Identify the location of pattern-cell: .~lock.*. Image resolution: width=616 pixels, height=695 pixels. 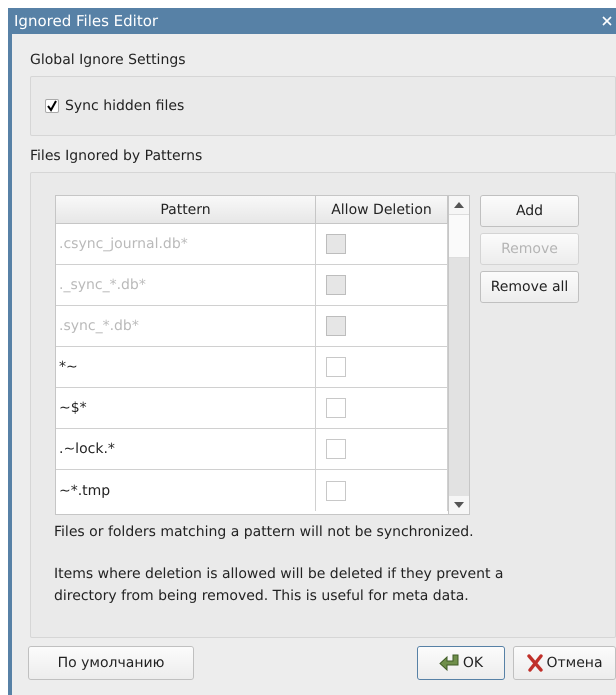
(186, 449).